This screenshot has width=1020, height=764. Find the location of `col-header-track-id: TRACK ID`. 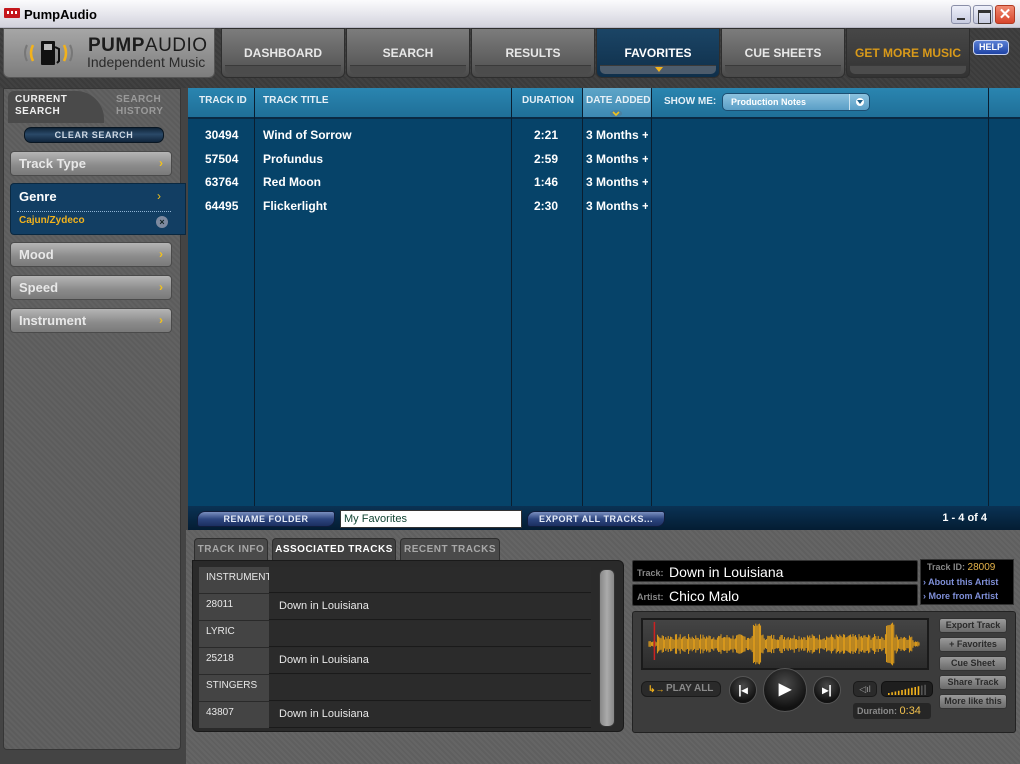

col-header-track-id: TRACK ID is located at coordinates (223, 102).